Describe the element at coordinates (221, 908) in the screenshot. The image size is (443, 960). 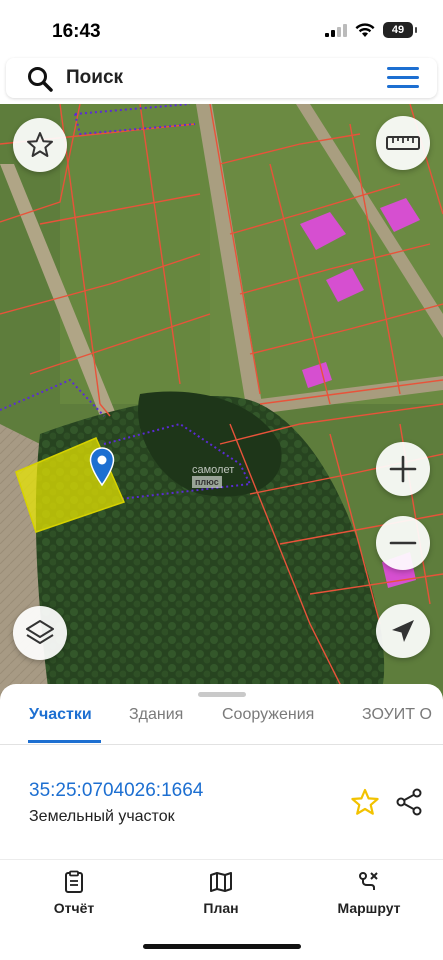
I see `nav-plan-label: План` at that location.